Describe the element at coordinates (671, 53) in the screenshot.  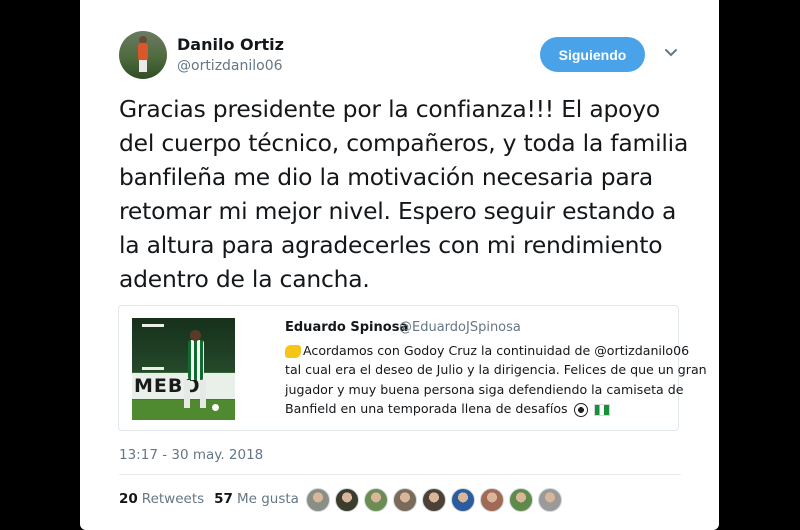
I see `chevron-down-icon` at that location.